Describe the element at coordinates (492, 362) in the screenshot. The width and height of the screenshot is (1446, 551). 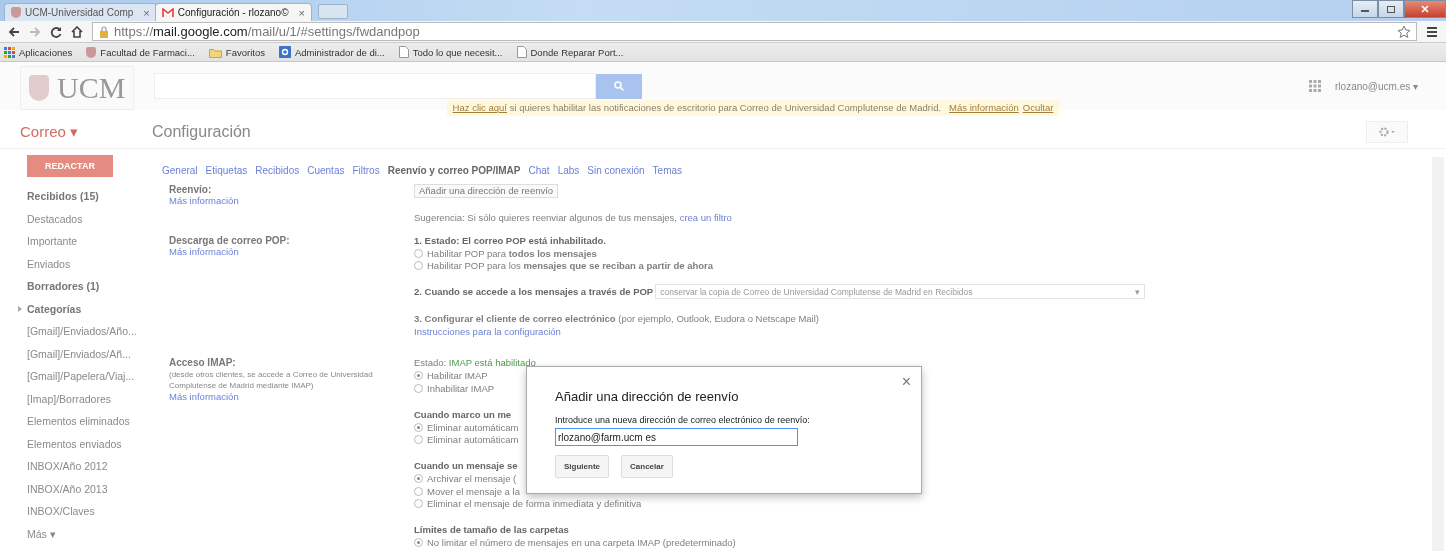
I see `status-value: IMAP está habilitado` at that location.